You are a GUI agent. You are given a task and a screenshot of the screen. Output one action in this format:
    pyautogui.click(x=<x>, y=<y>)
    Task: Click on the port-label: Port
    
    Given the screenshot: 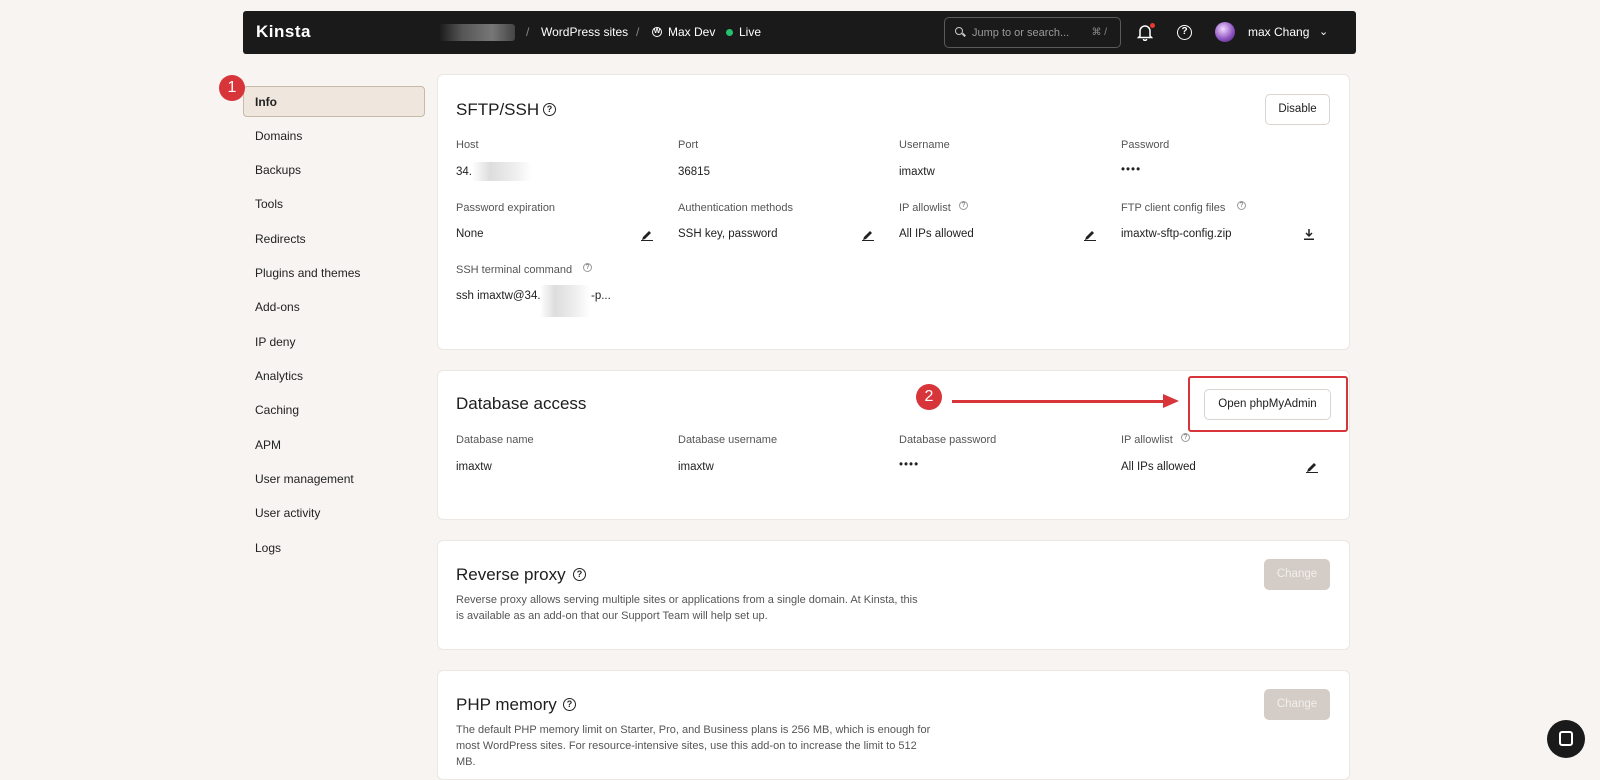 What is the action you would take?
    pyautogui.click(x=688, y=145)
    